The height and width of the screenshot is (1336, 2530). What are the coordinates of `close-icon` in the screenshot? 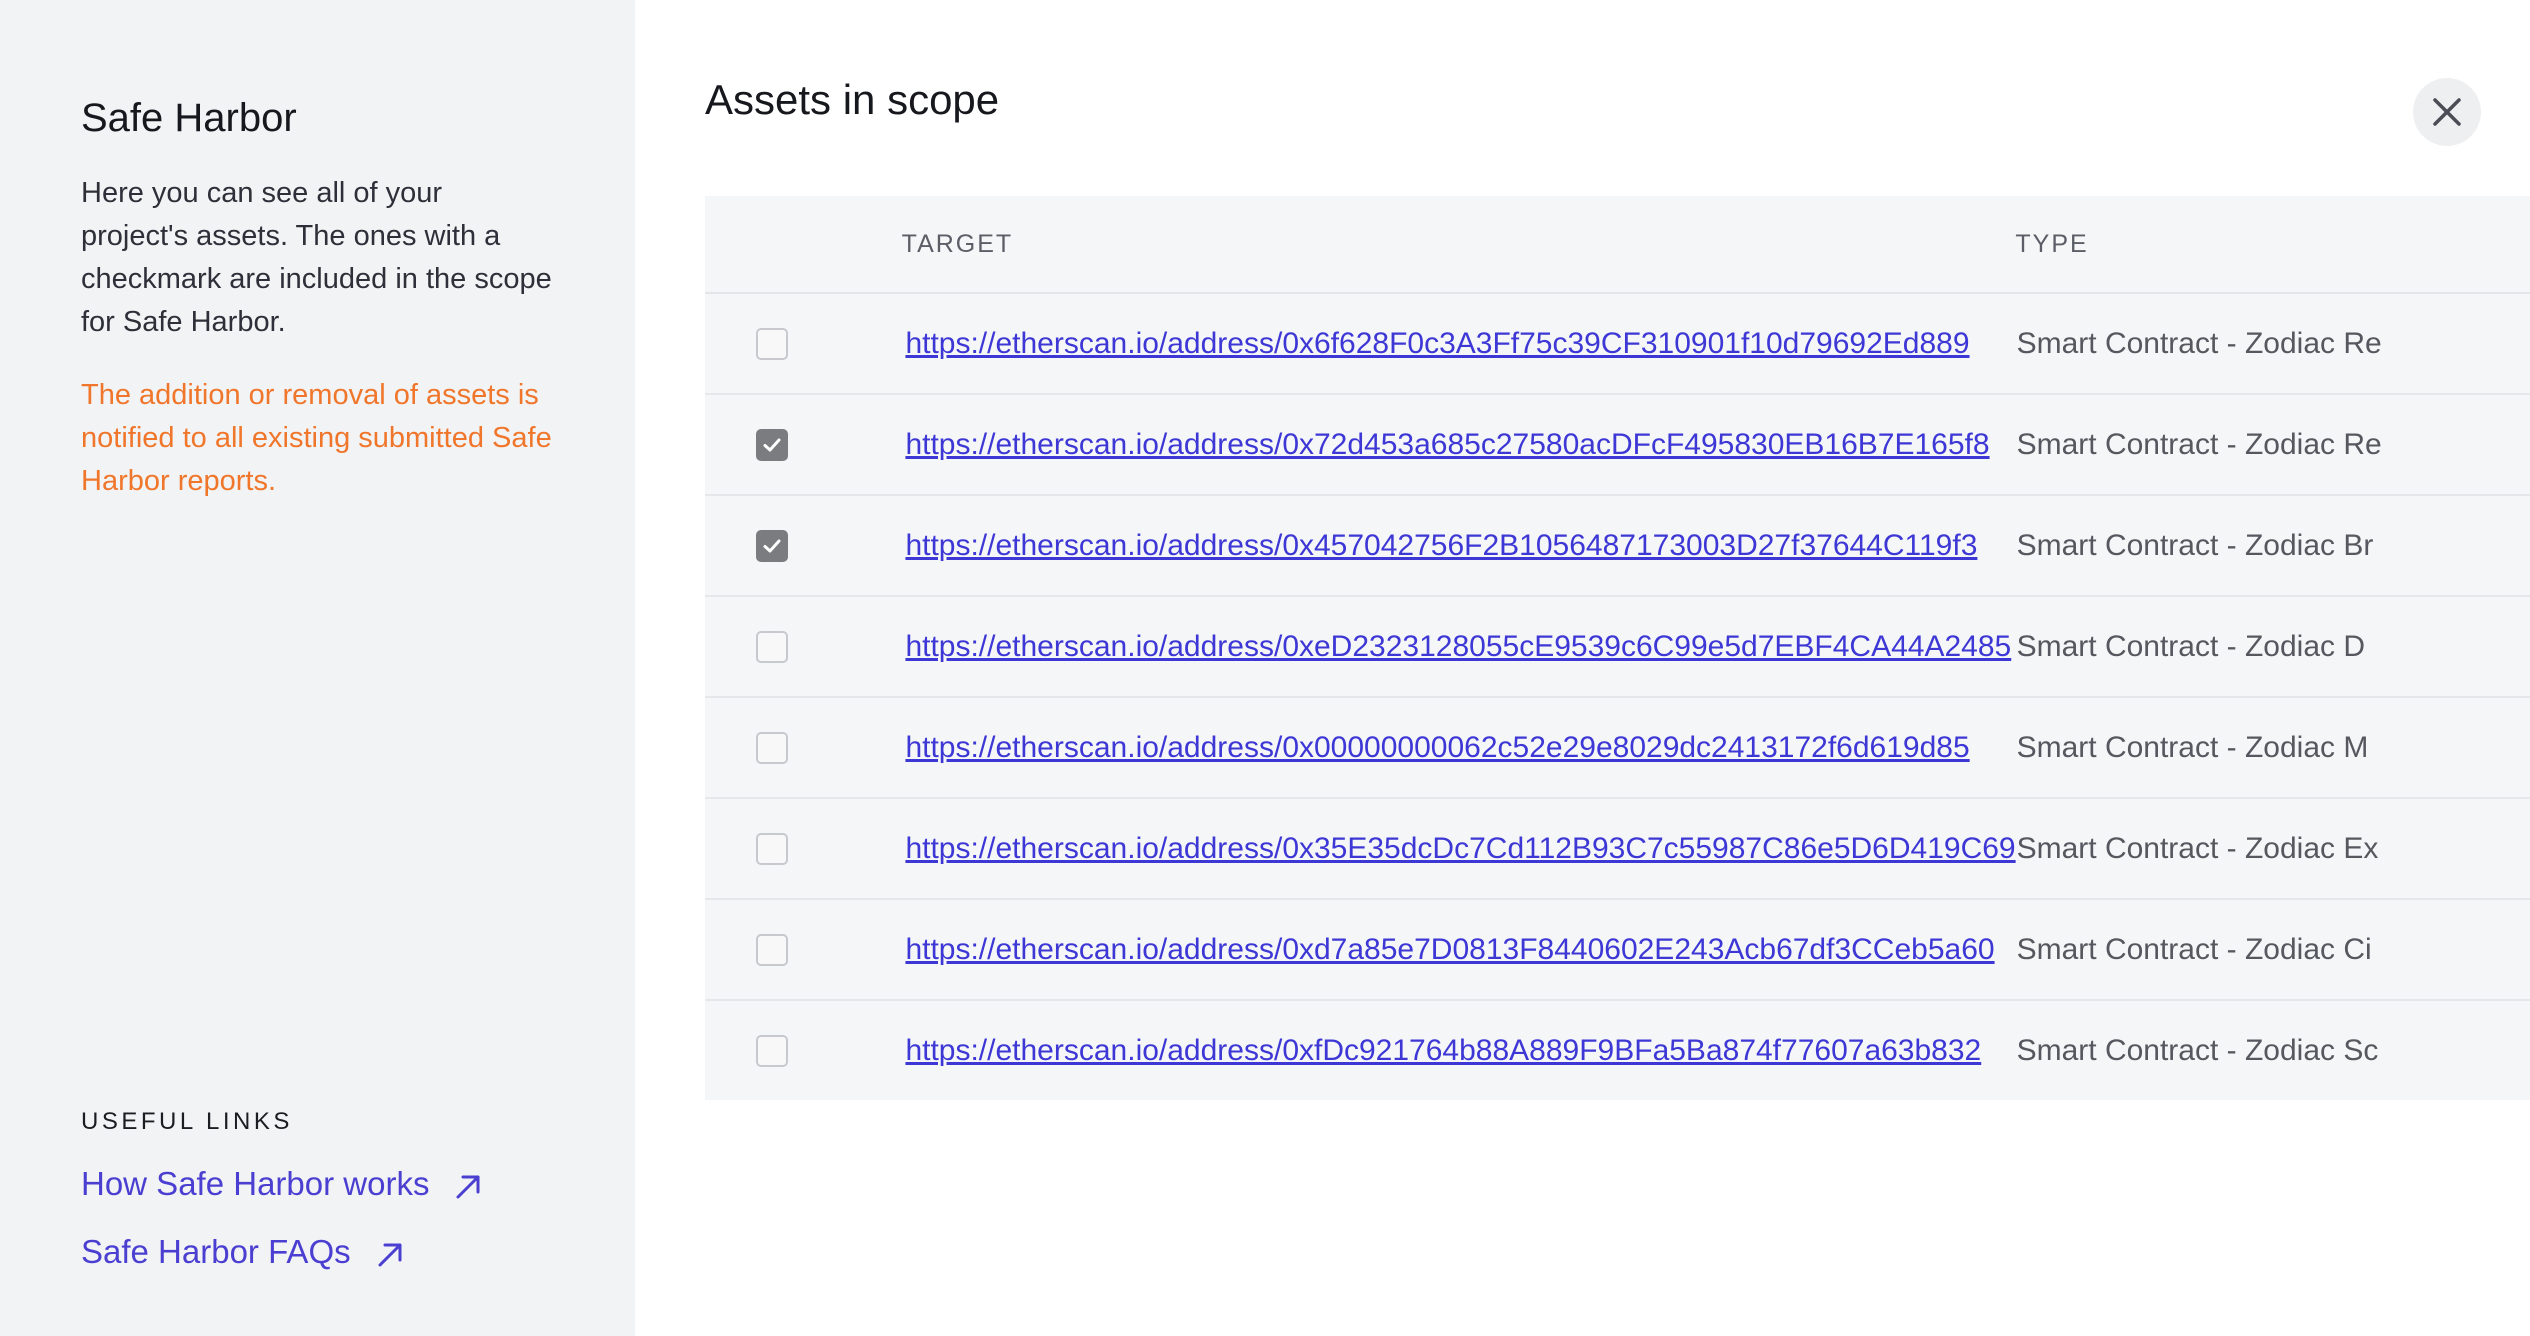 It's located at (2447, 112).